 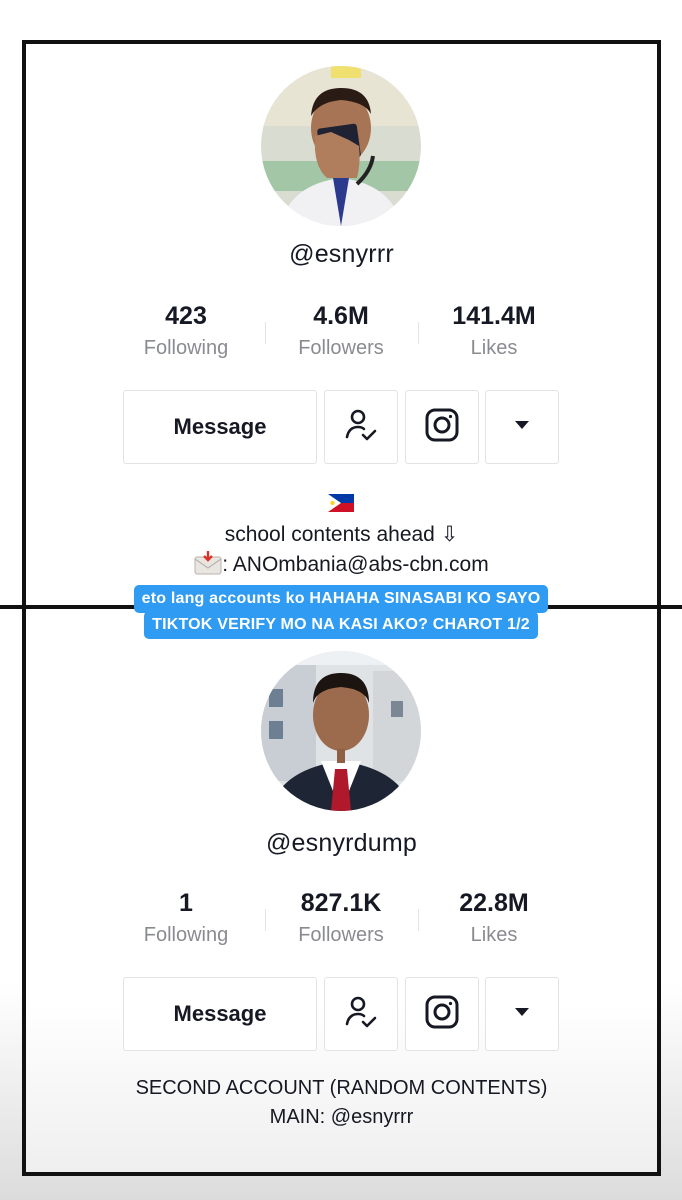 I want to click on profile-stats: 1 Following 827.1K Followers 22.8M Likes, so click(x=341, y=919).